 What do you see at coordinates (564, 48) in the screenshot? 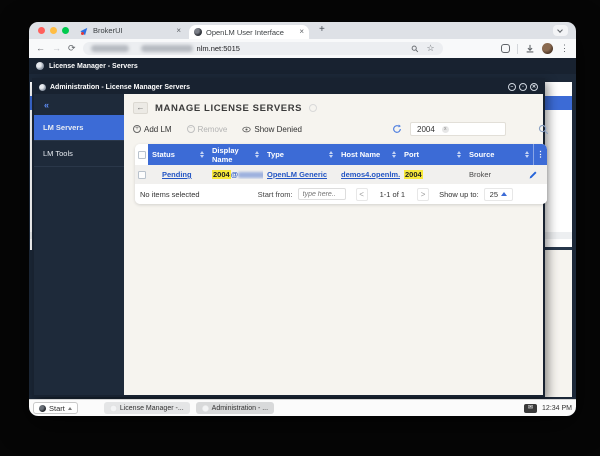
I see `browser-menu-icon: ⋮` at bounding box center [564, 48].